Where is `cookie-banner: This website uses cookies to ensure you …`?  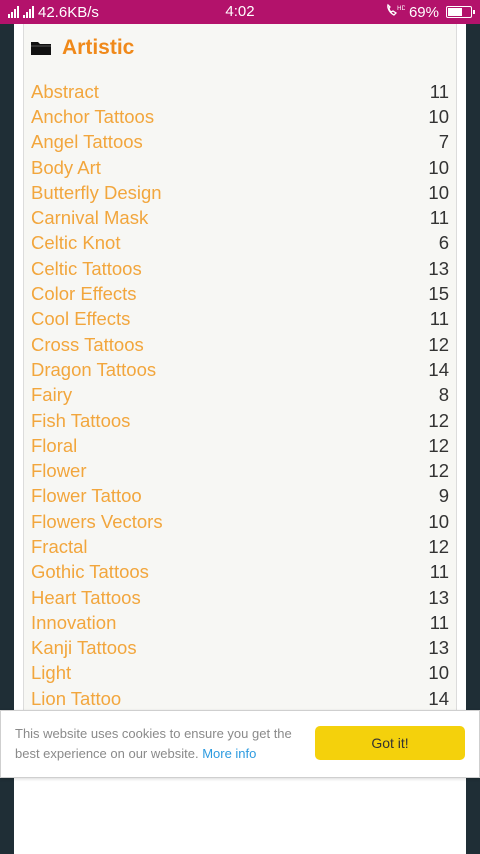 cookie-banner: This website uses cookies to ensure you … is located at coordinates (240, 744).